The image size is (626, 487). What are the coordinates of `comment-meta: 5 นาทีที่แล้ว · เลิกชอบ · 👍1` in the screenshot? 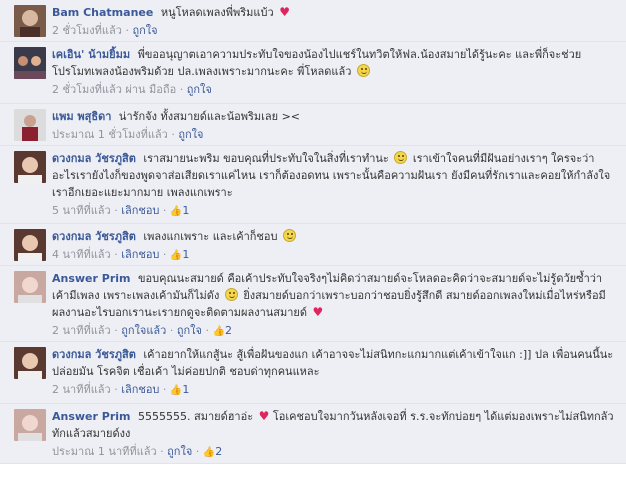 It's located at (121, 210).